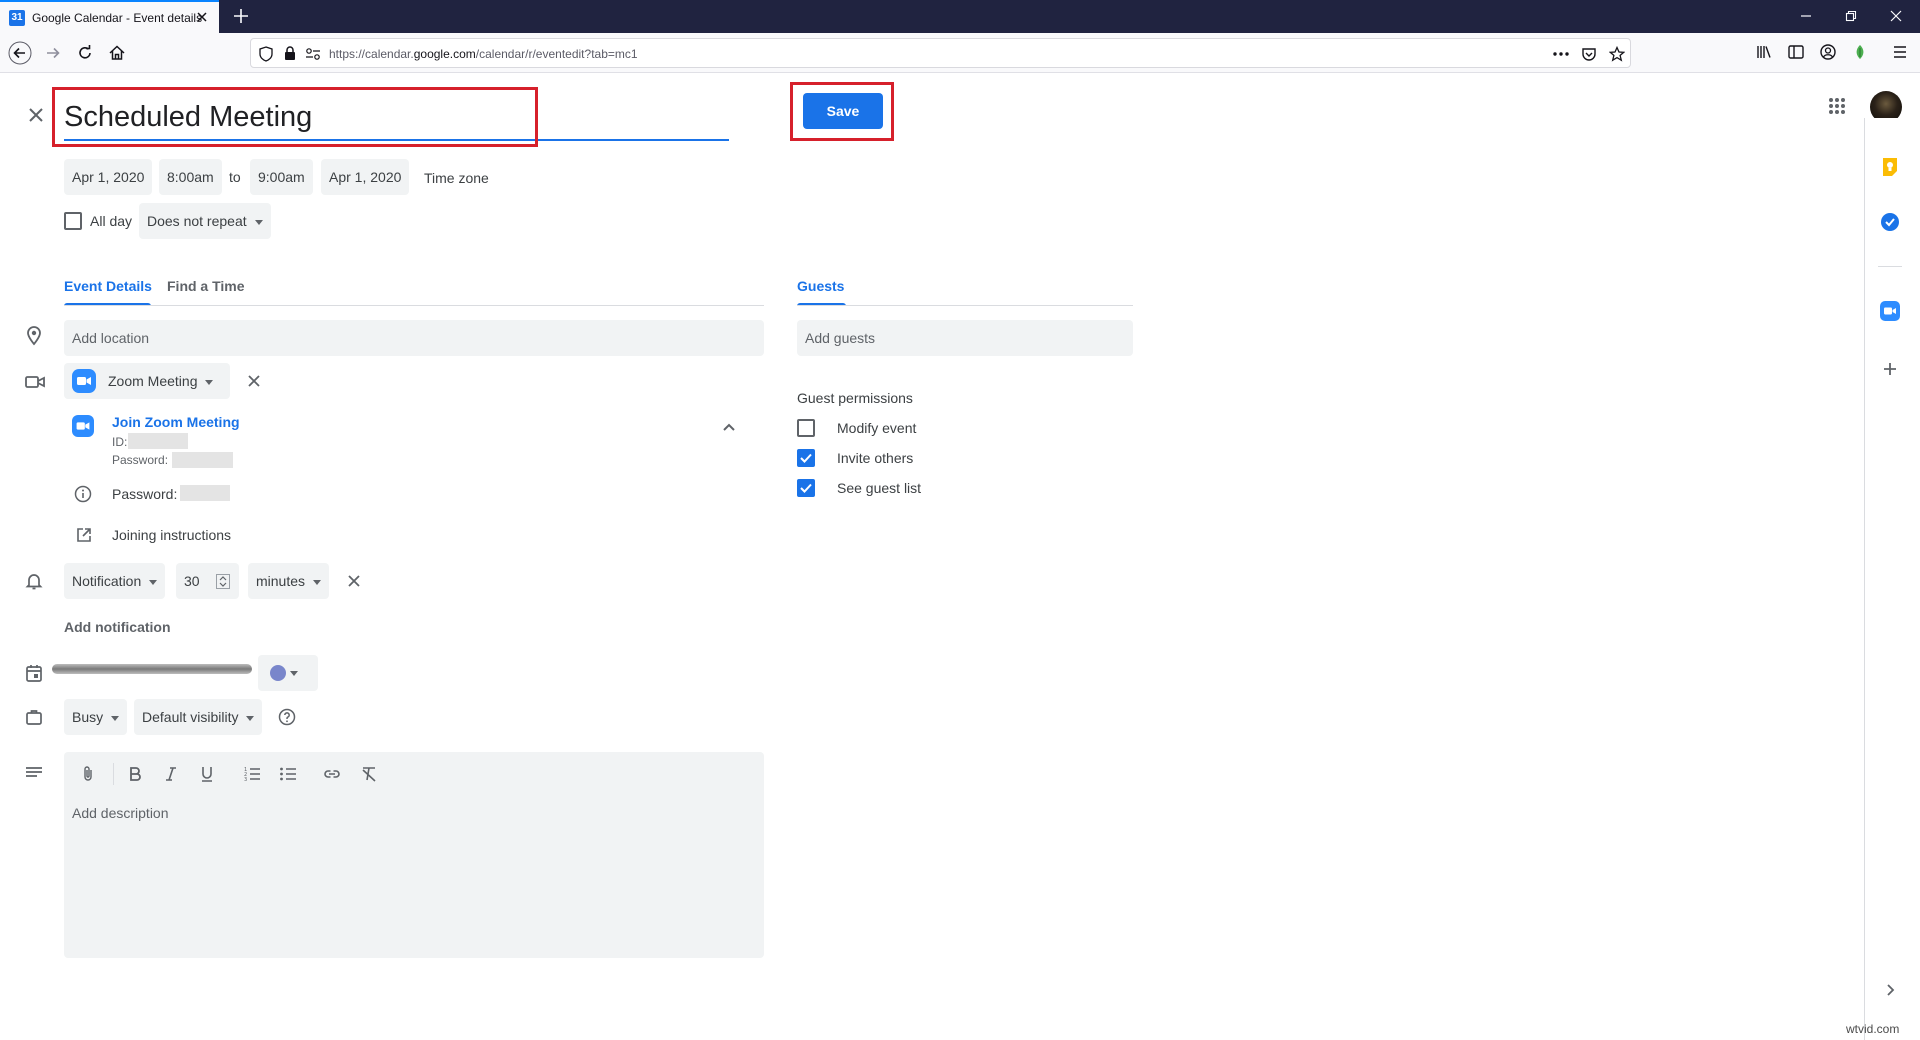 The height and width of the screenshot is (1040, 1920). I want to click on back-icon, so click(20, 53).